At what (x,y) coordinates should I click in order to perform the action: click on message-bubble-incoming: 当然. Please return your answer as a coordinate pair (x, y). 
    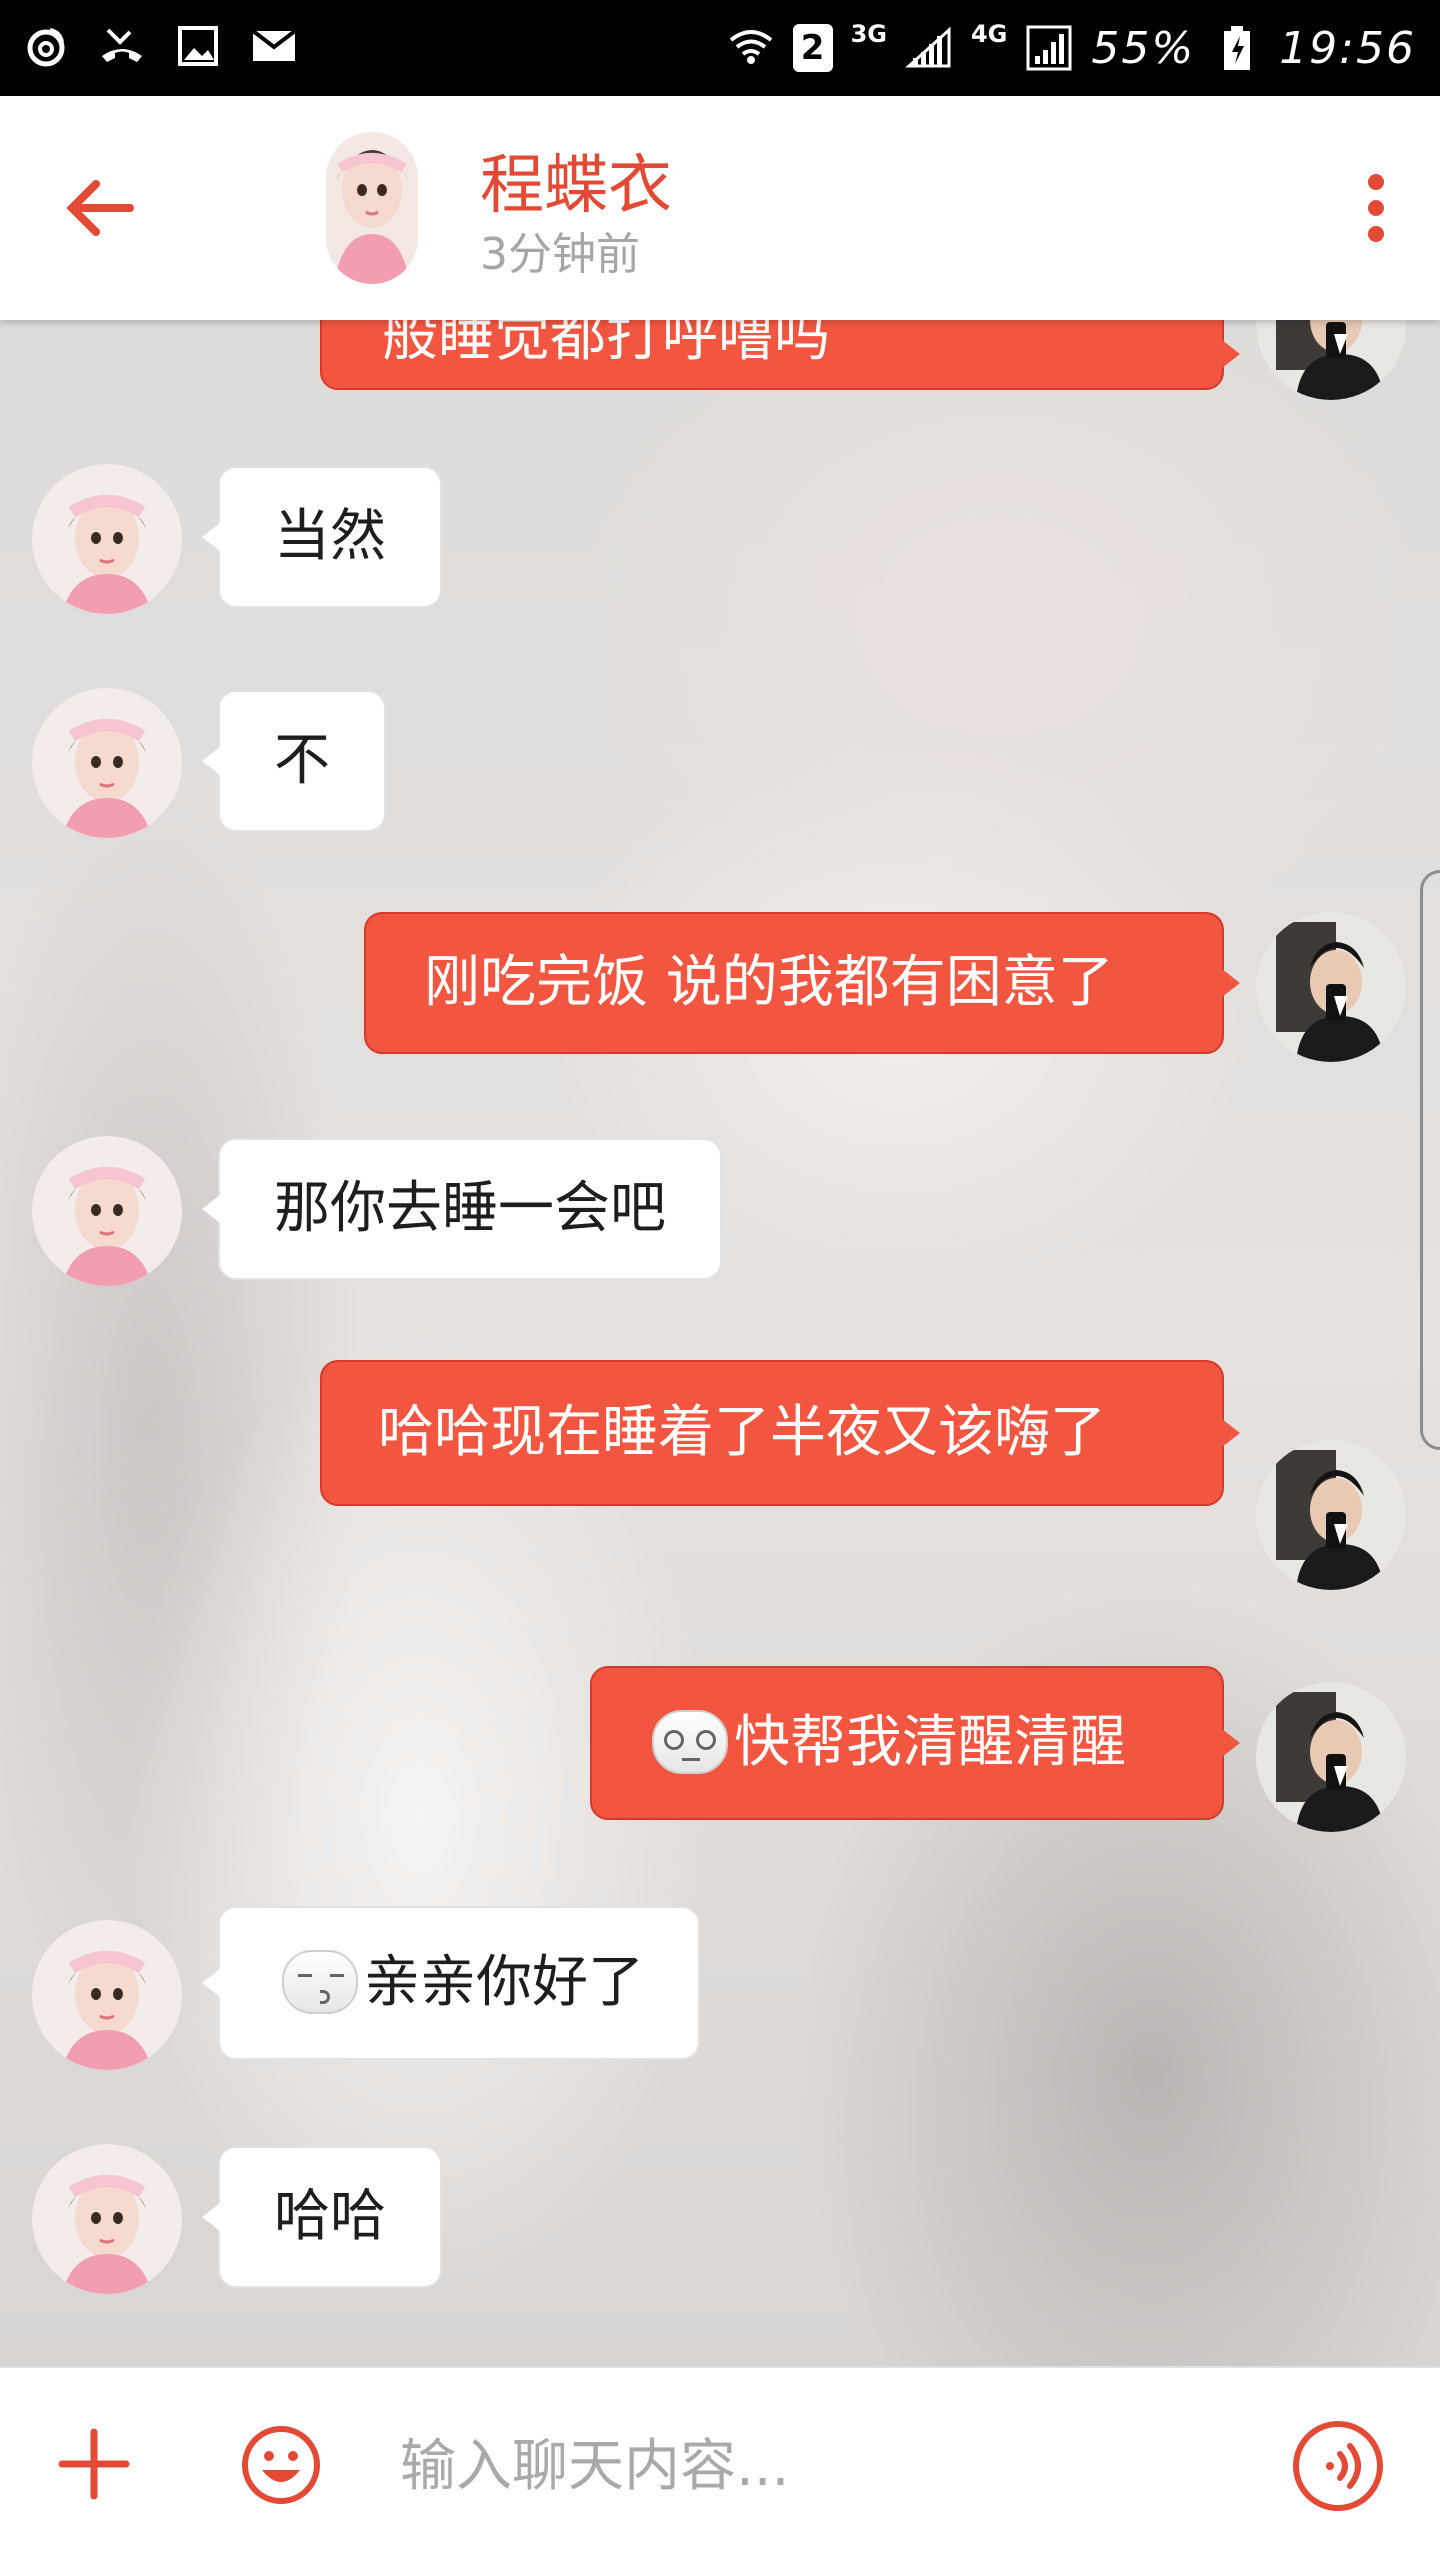
    Looking at the image, I should click on (322, 537).